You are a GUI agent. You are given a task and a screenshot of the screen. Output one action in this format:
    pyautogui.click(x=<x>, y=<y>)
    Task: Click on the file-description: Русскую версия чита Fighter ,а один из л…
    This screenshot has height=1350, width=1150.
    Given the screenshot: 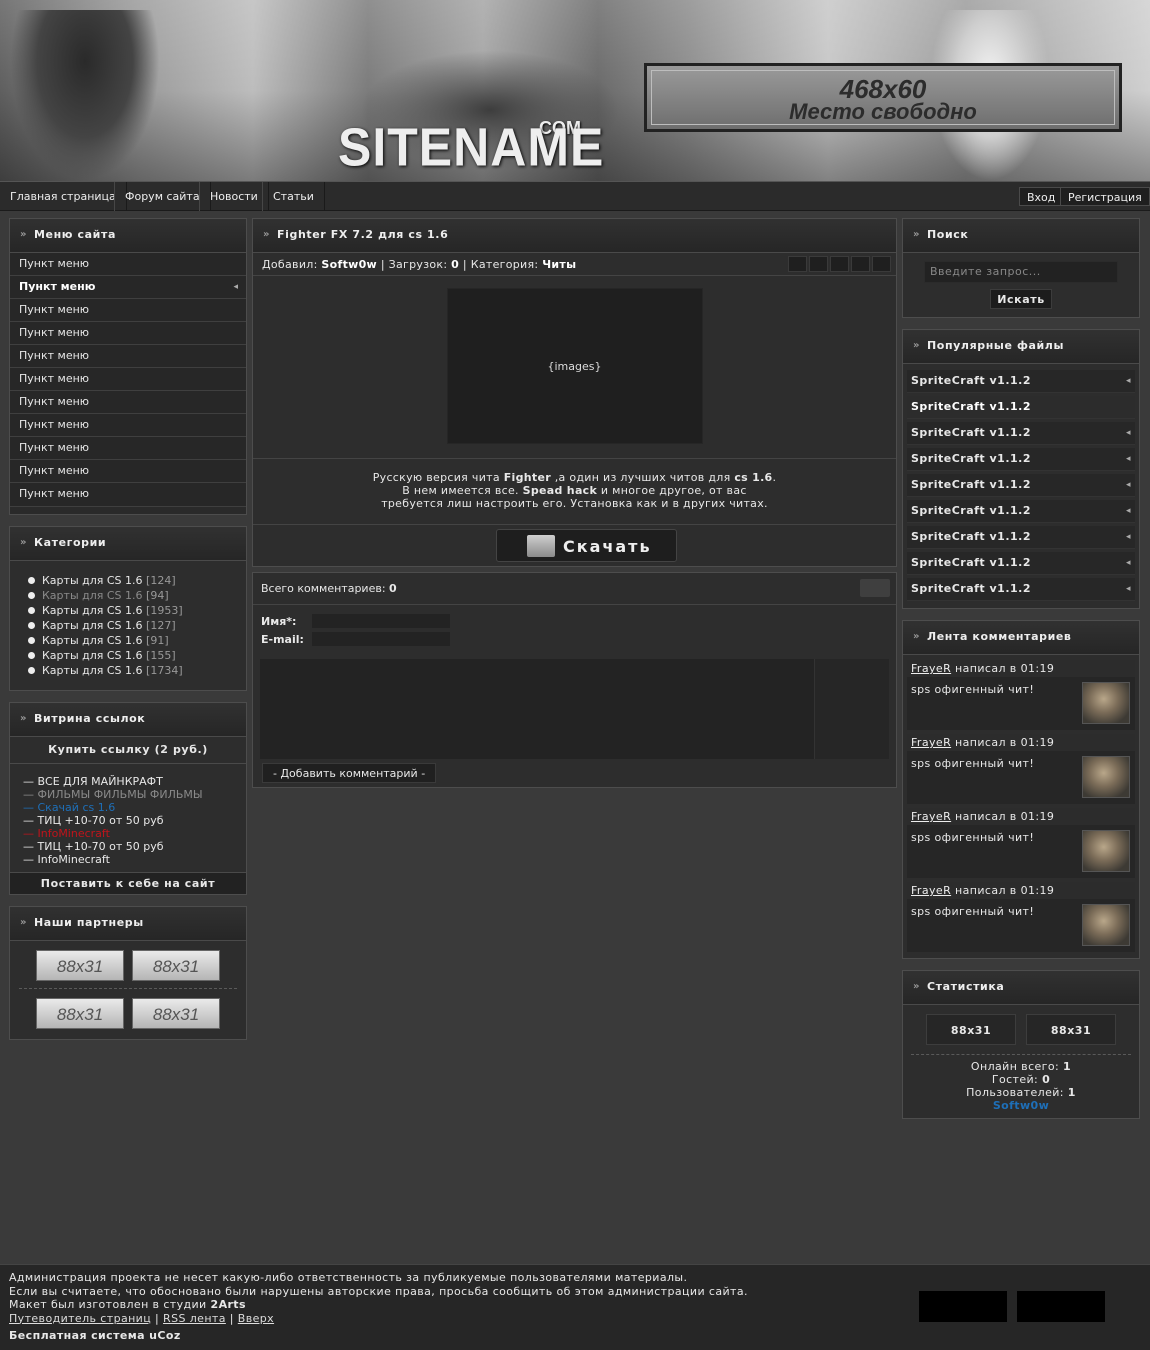 What is the action you would take?
    pyautogui.click(x=574, y=491)
    